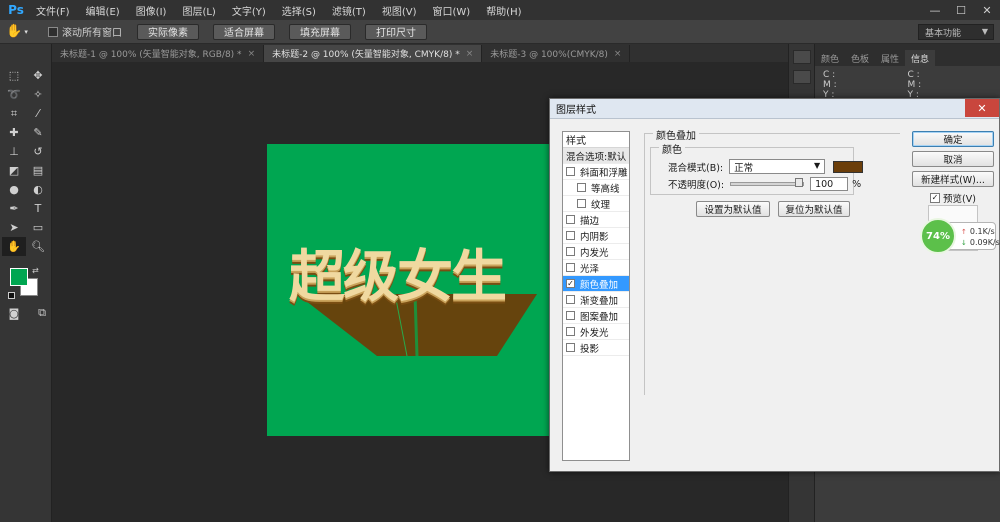 The width and height of the screenshot is (1000, 522). I want to click on lasso-tool-icon: ➰, so click(14, 94).